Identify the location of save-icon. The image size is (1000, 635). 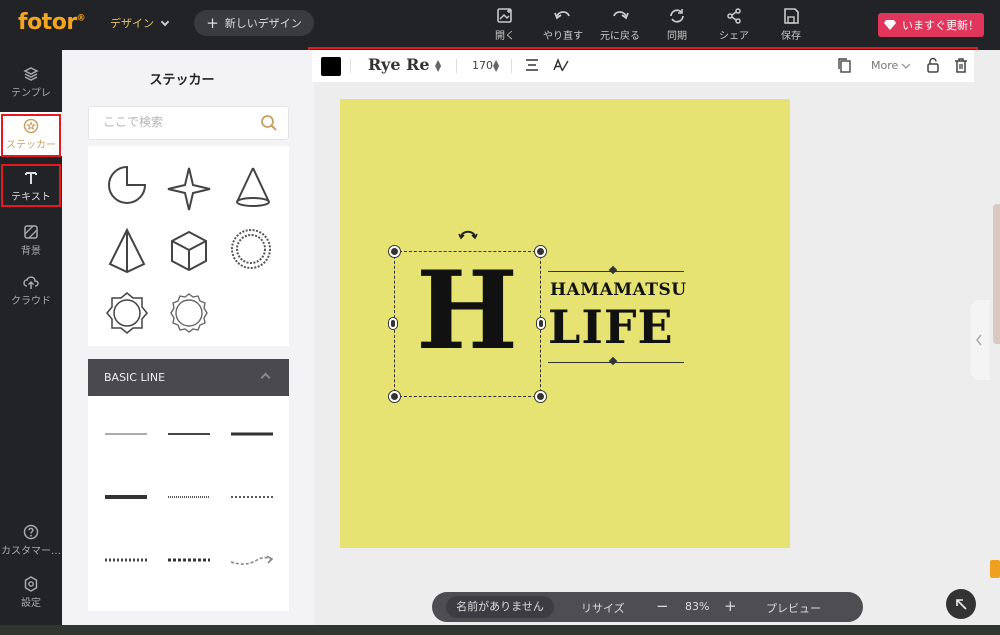
(791, 16).